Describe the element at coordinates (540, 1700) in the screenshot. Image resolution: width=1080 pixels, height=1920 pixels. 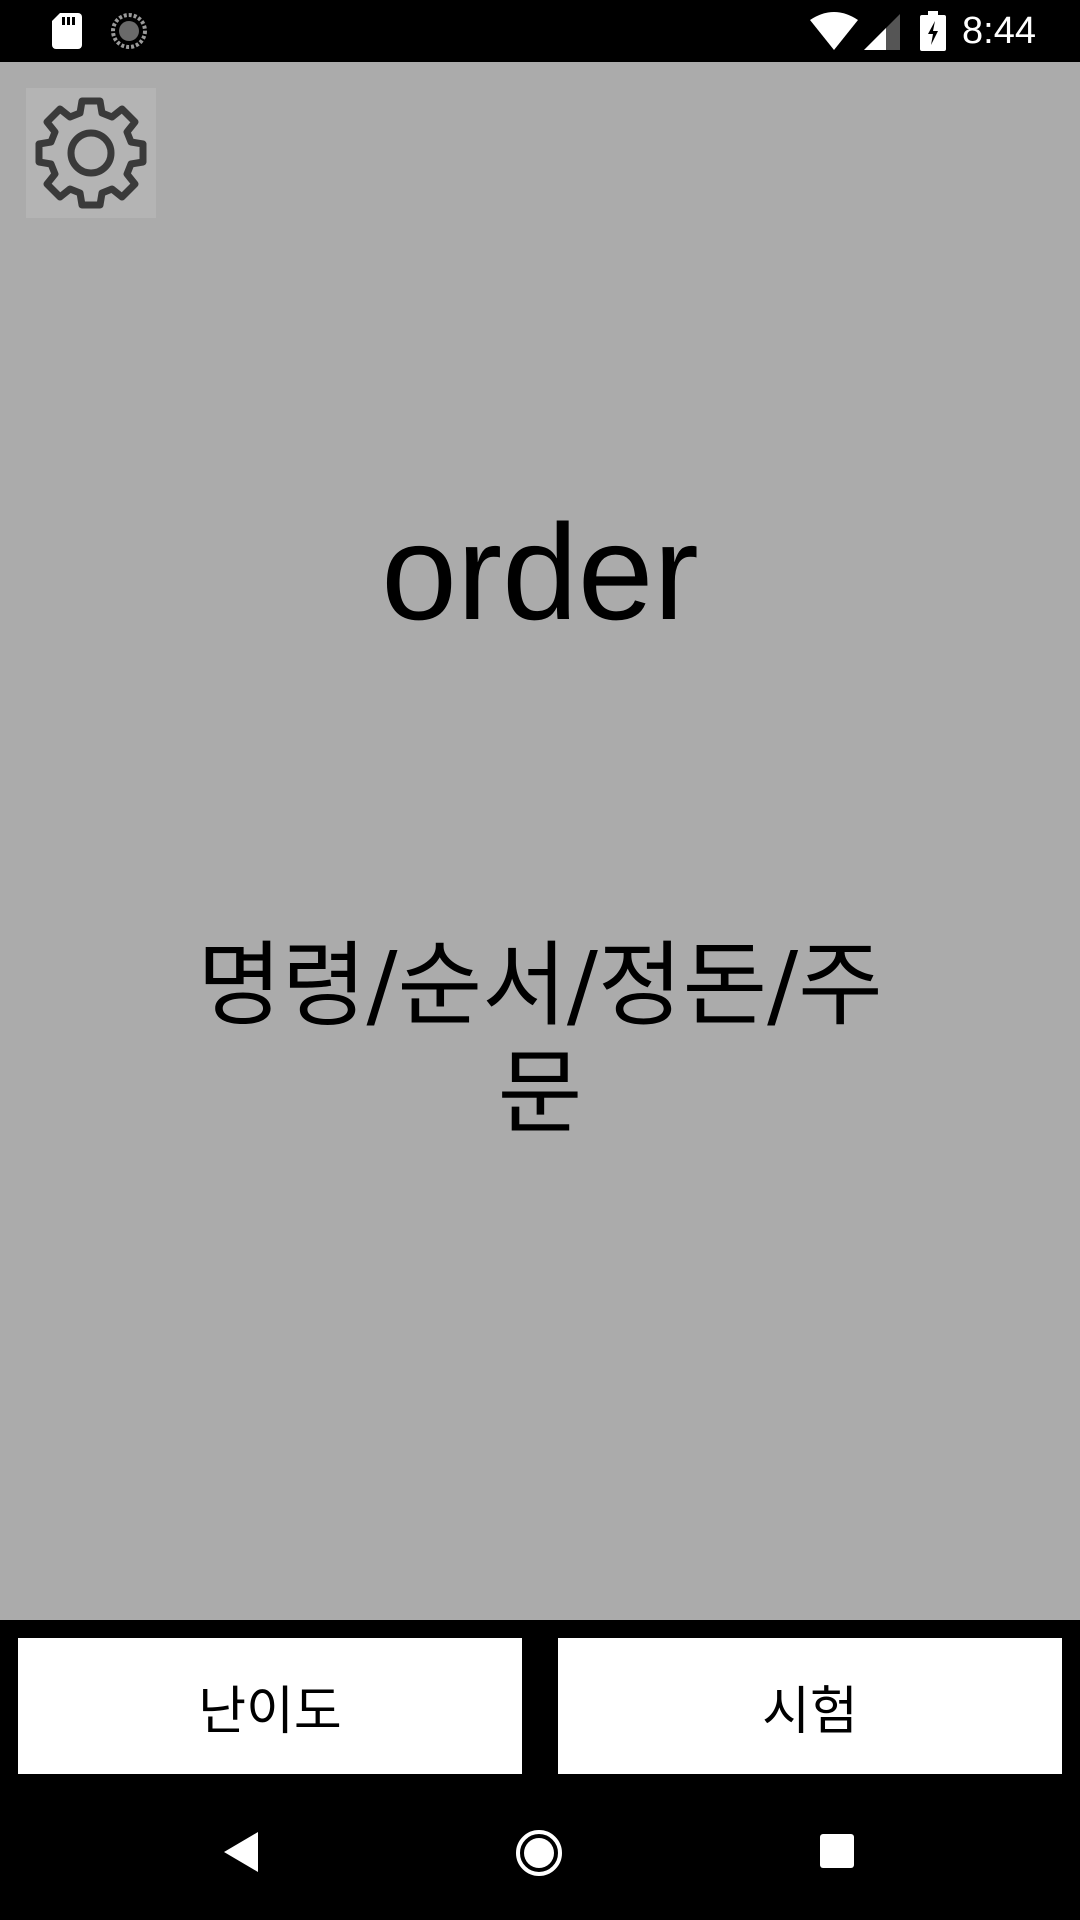
I see `bottom-button-bar: 난이도 시험` at that location.